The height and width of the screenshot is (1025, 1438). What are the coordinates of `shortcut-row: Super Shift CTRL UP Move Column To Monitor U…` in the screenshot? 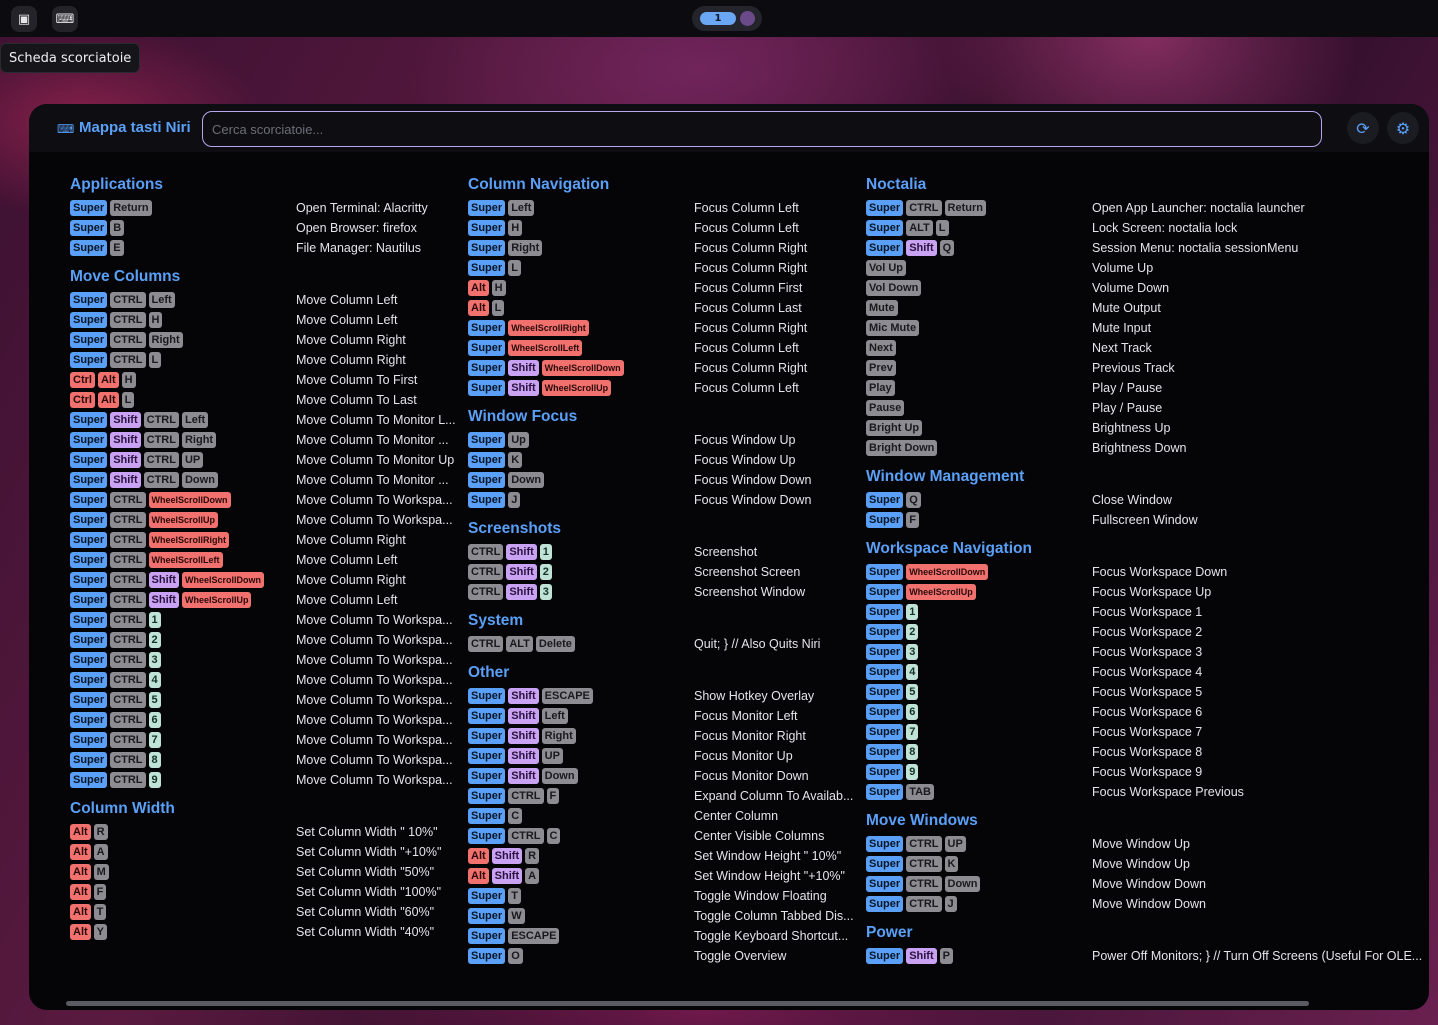 It's located at (269, 460).